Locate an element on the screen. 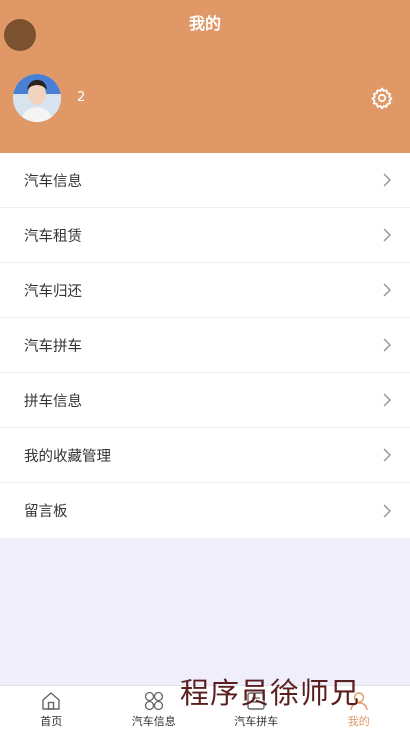 The image size is (410, 734). avatar-image is located at coordinates (37, 98).